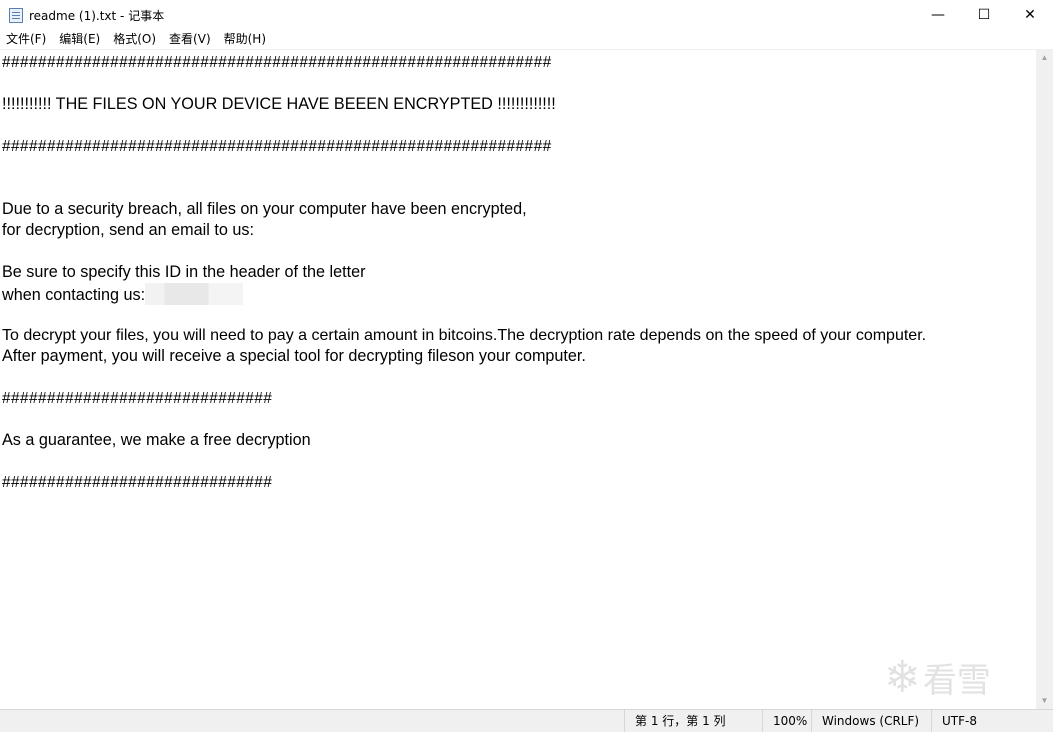  I want to click on id-line: when contacting us:, so click(123, 294).